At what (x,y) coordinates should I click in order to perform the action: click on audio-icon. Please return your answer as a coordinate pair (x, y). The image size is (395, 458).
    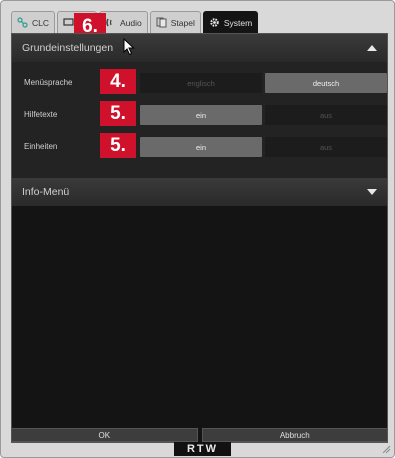
    Looking at the image, I should click on (110, 22).